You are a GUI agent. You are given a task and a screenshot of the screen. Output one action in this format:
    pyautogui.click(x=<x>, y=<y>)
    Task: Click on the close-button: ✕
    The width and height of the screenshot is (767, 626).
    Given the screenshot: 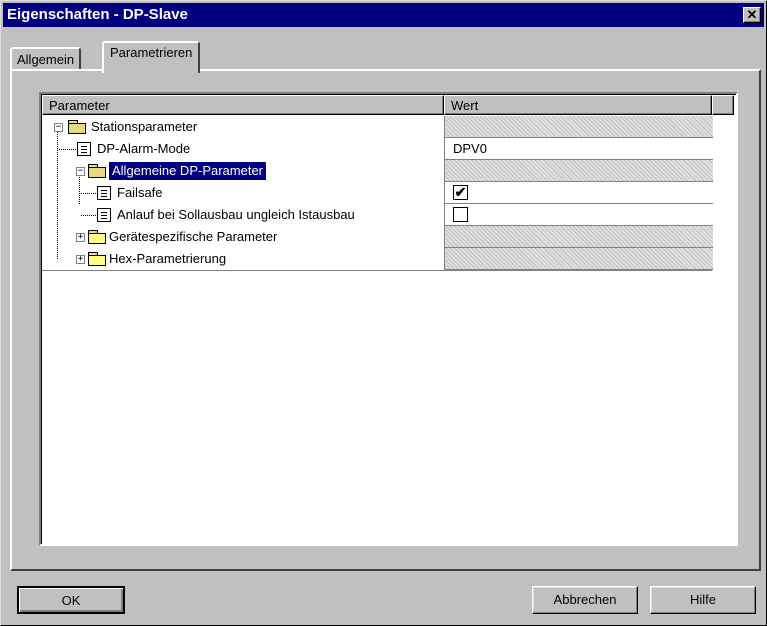 What is the action you would take?
    pyautogui.click(x=752, y=15)
    